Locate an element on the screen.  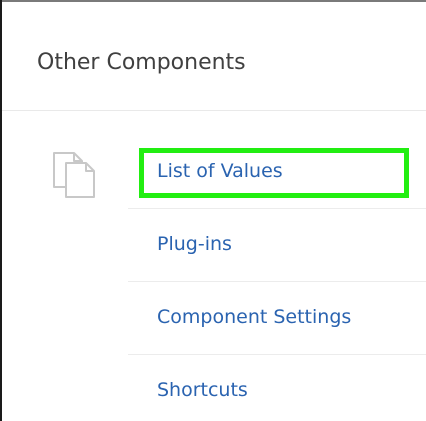
shortcuts-link: Shortcuts is located at coordinates (202, 390).